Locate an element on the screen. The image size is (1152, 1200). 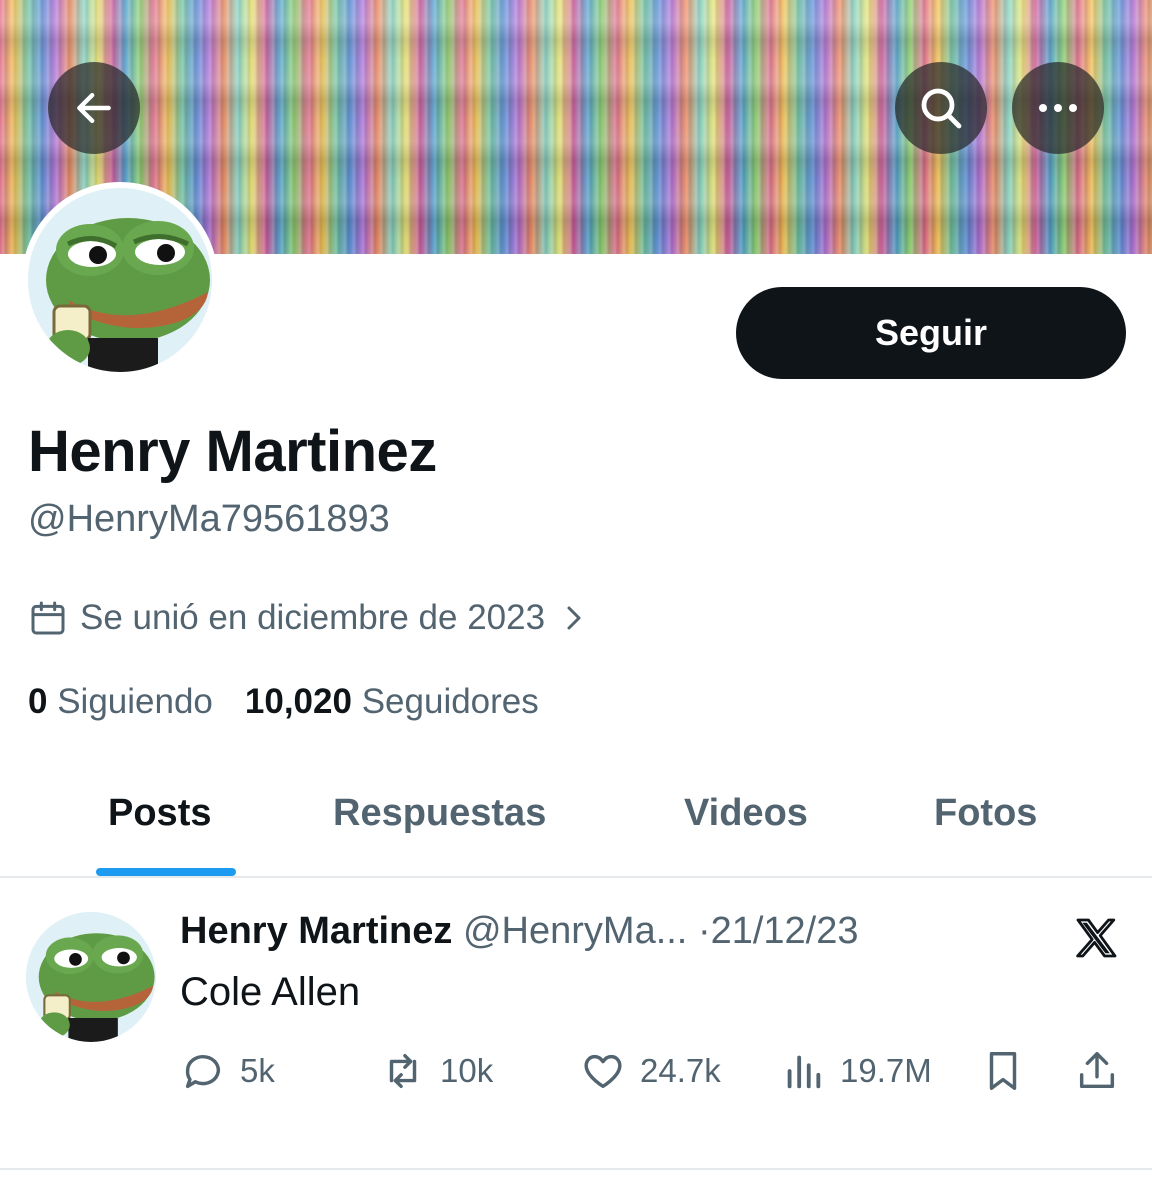
post-avatar is located at coordinates (91, 977).